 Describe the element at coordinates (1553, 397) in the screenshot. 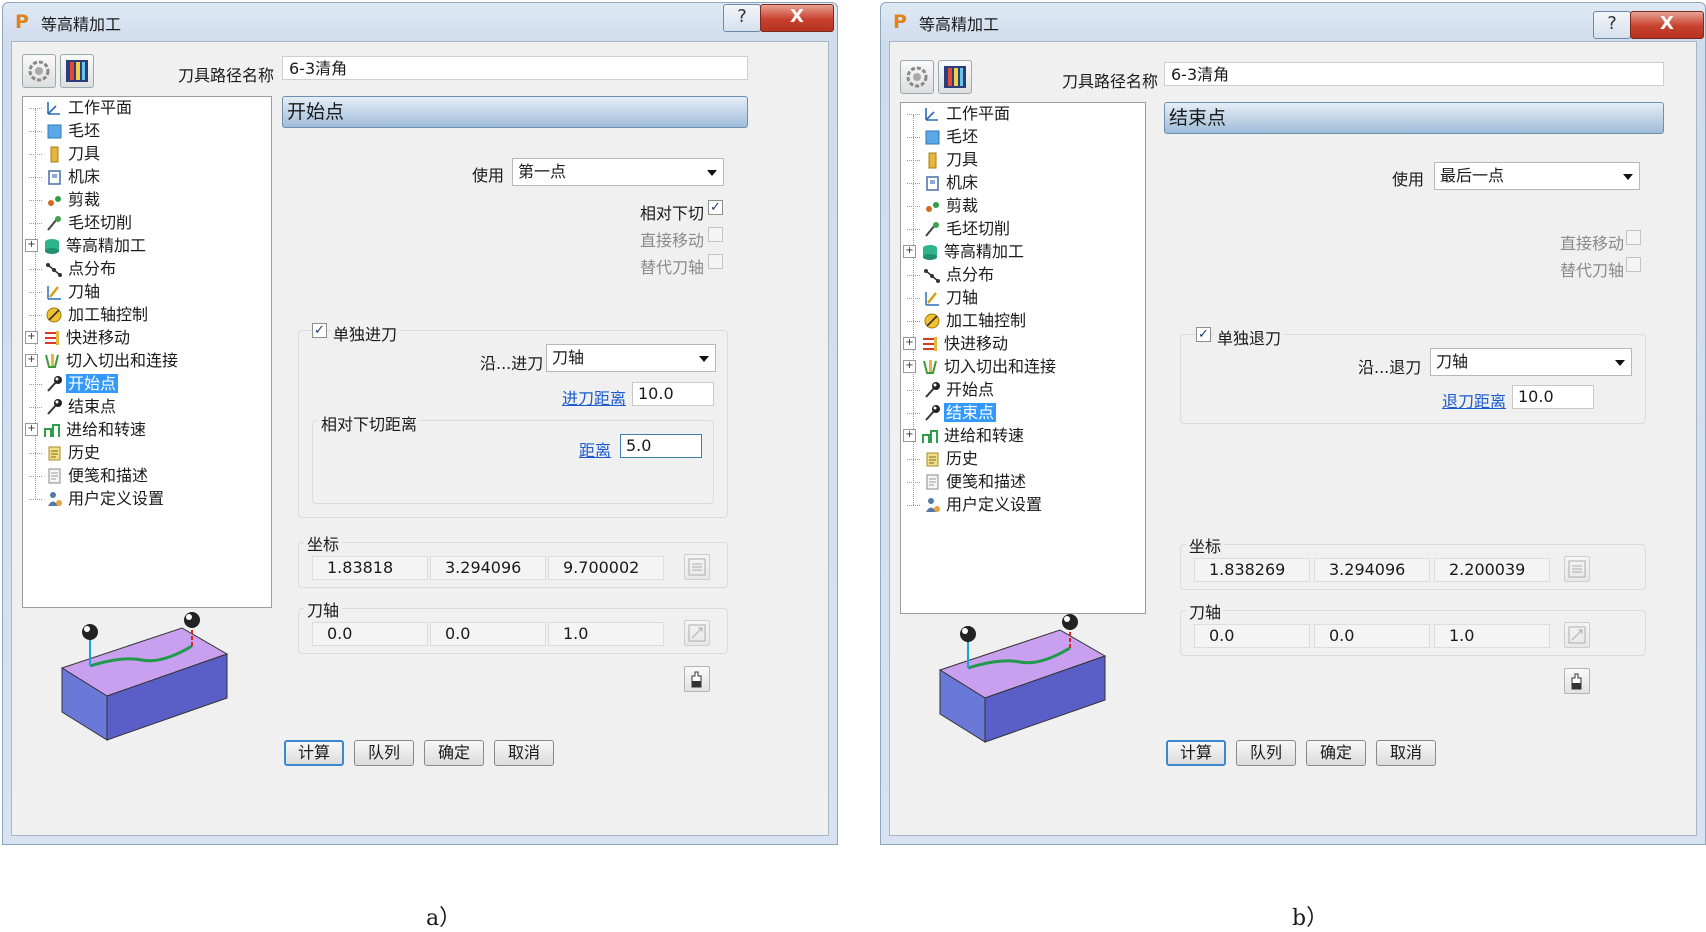

I see `retract-distance-input: 10.0` at that location.